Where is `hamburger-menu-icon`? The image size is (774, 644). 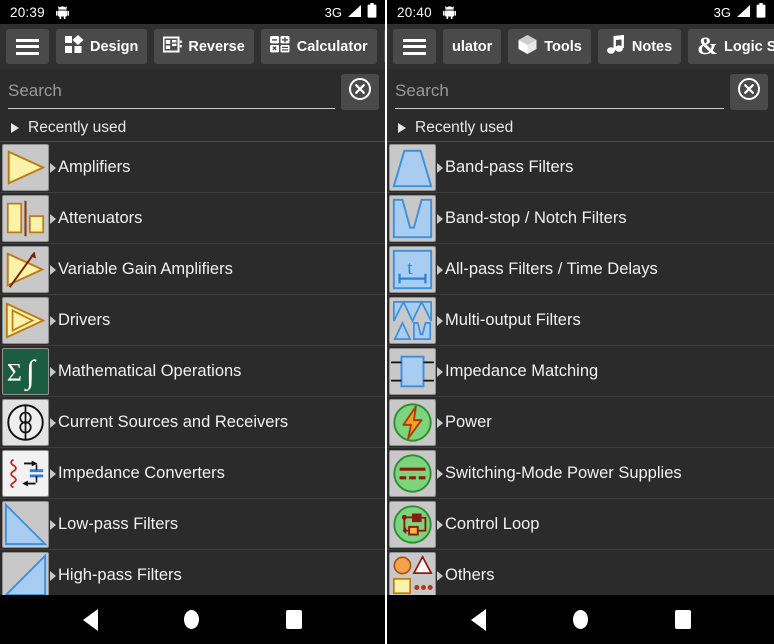 hamburger-menu-icon is located at coordinates (414, 46).